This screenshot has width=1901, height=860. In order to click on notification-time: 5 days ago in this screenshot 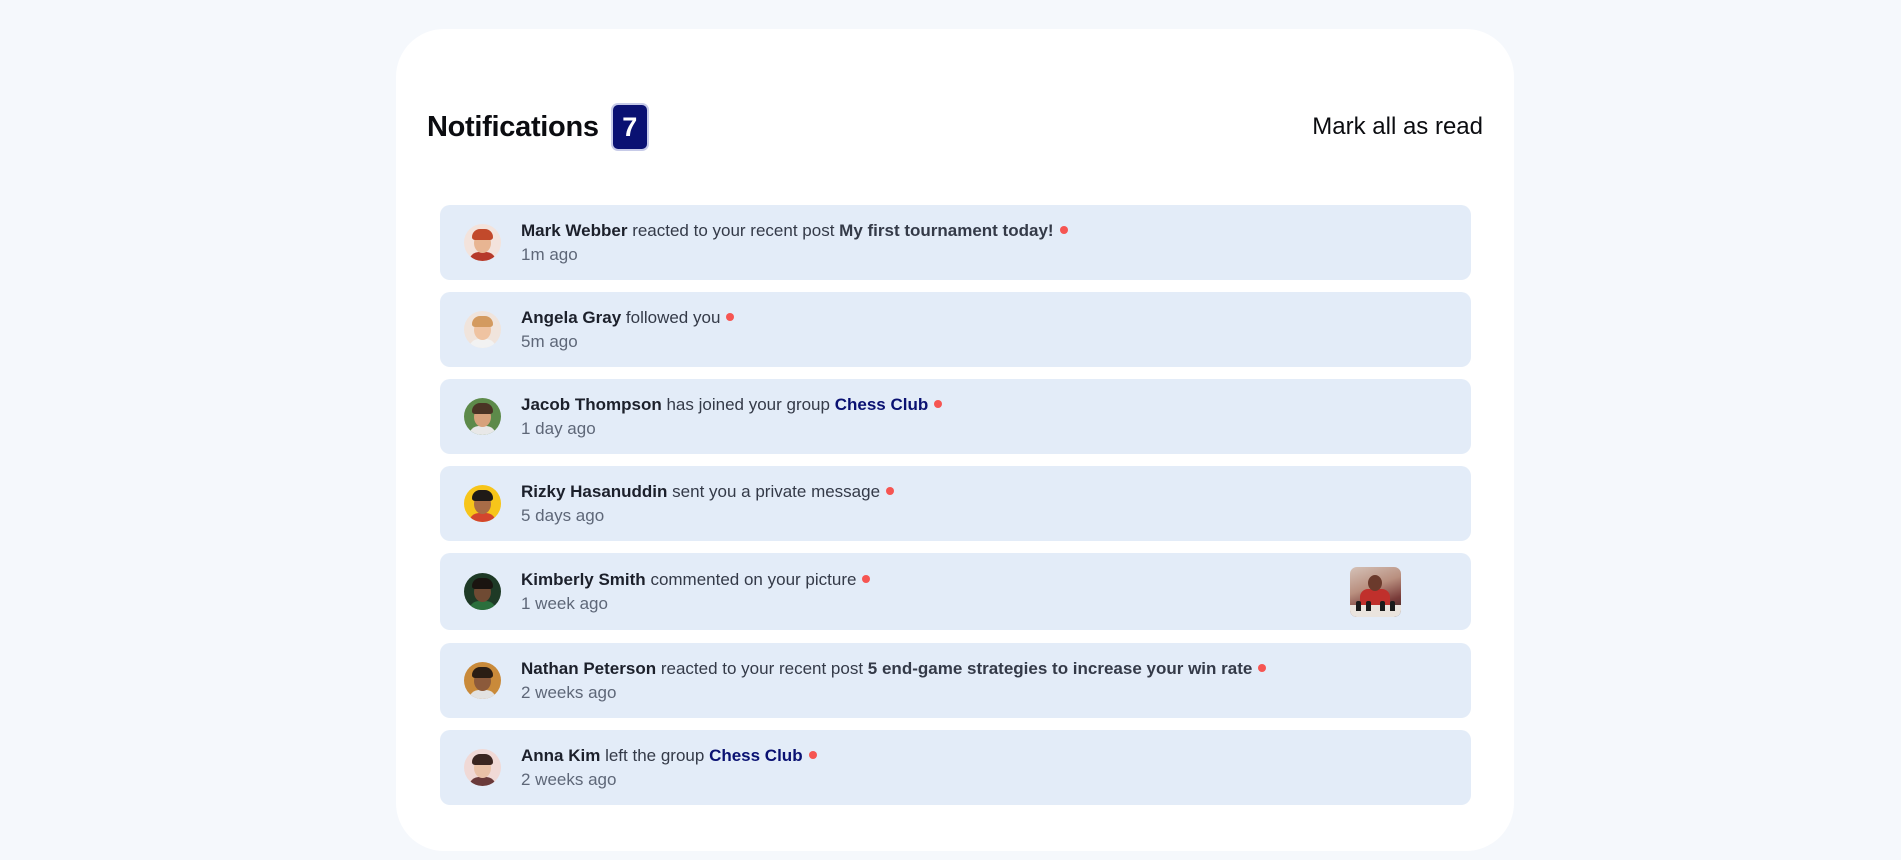, I will do `click(563, 515)`.